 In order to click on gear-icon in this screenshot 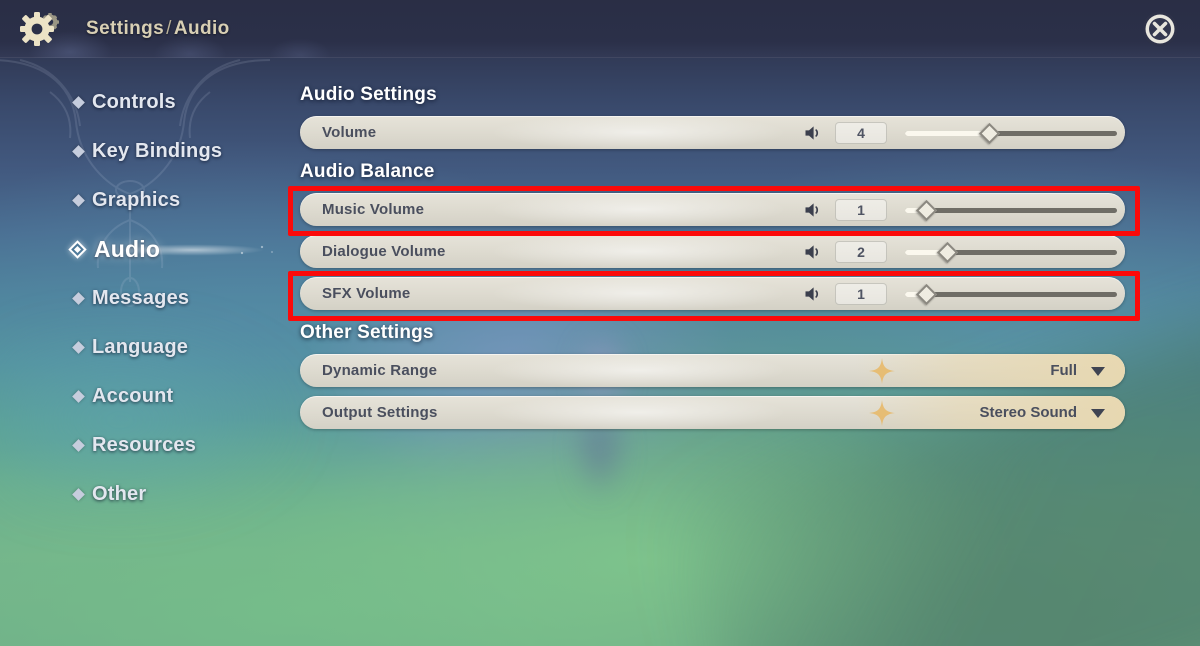, I will do `click(40, 29)`.